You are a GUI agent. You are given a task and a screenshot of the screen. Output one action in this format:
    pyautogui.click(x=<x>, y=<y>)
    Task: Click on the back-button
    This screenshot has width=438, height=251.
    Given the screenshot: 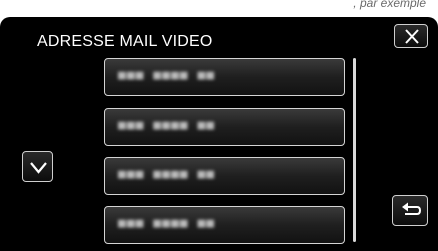 What is the action you would take?
    pyautogui.click(x=410, y=210)
    